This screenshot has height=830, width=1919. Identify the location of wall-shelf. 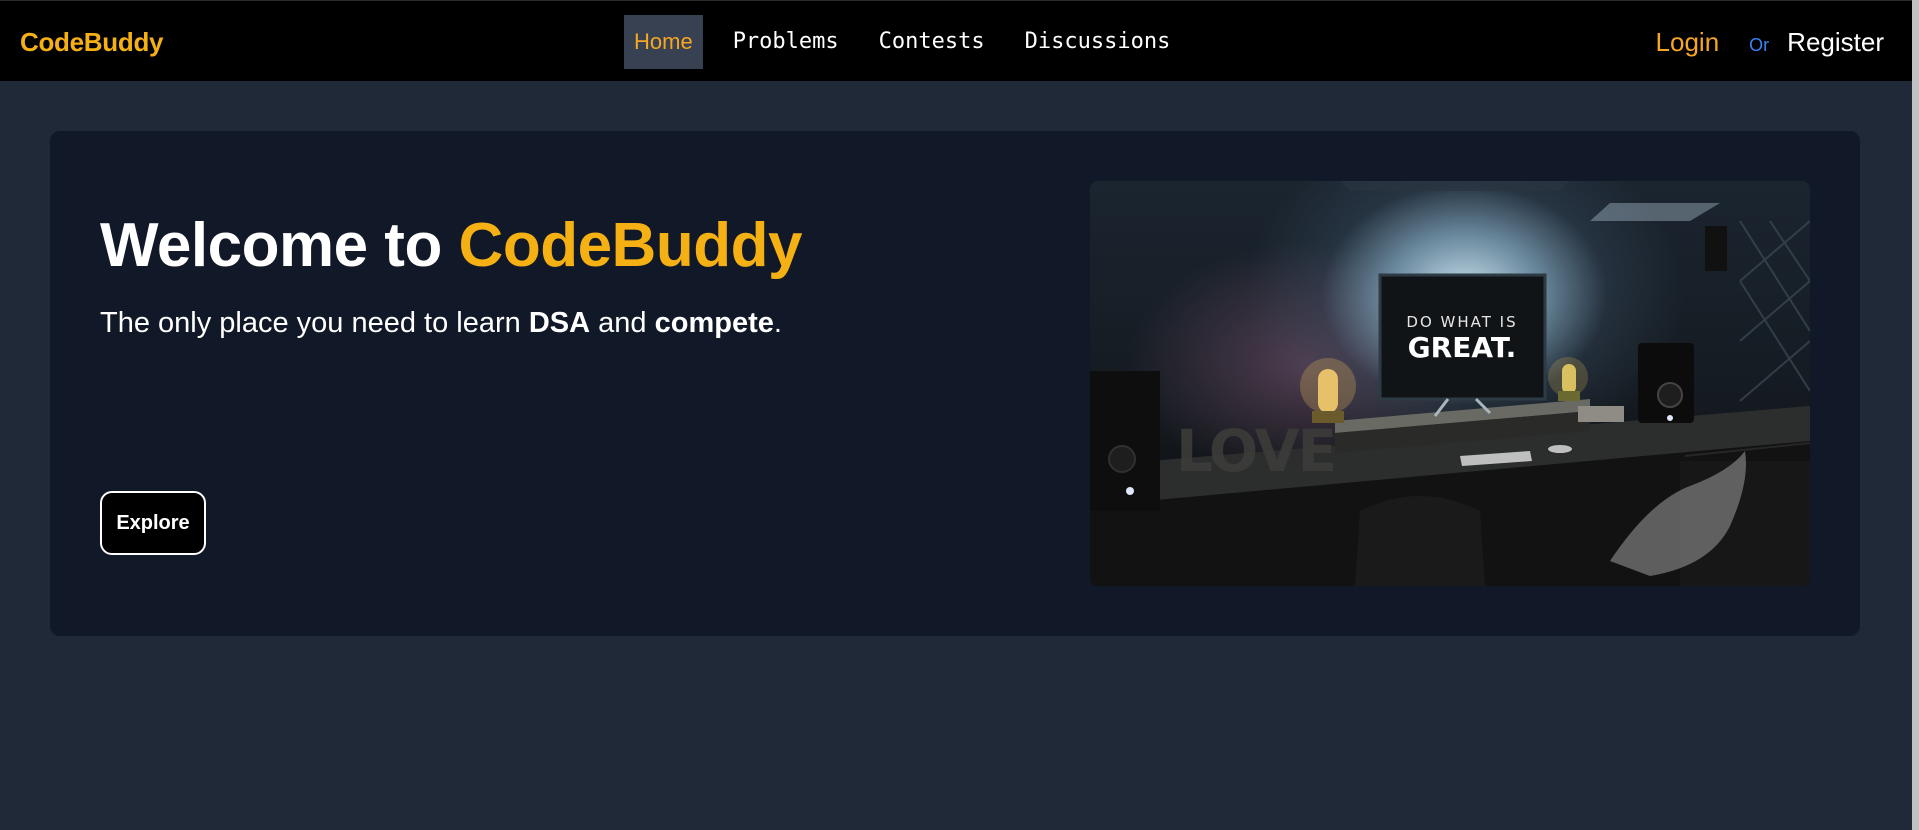
(1655, 212).